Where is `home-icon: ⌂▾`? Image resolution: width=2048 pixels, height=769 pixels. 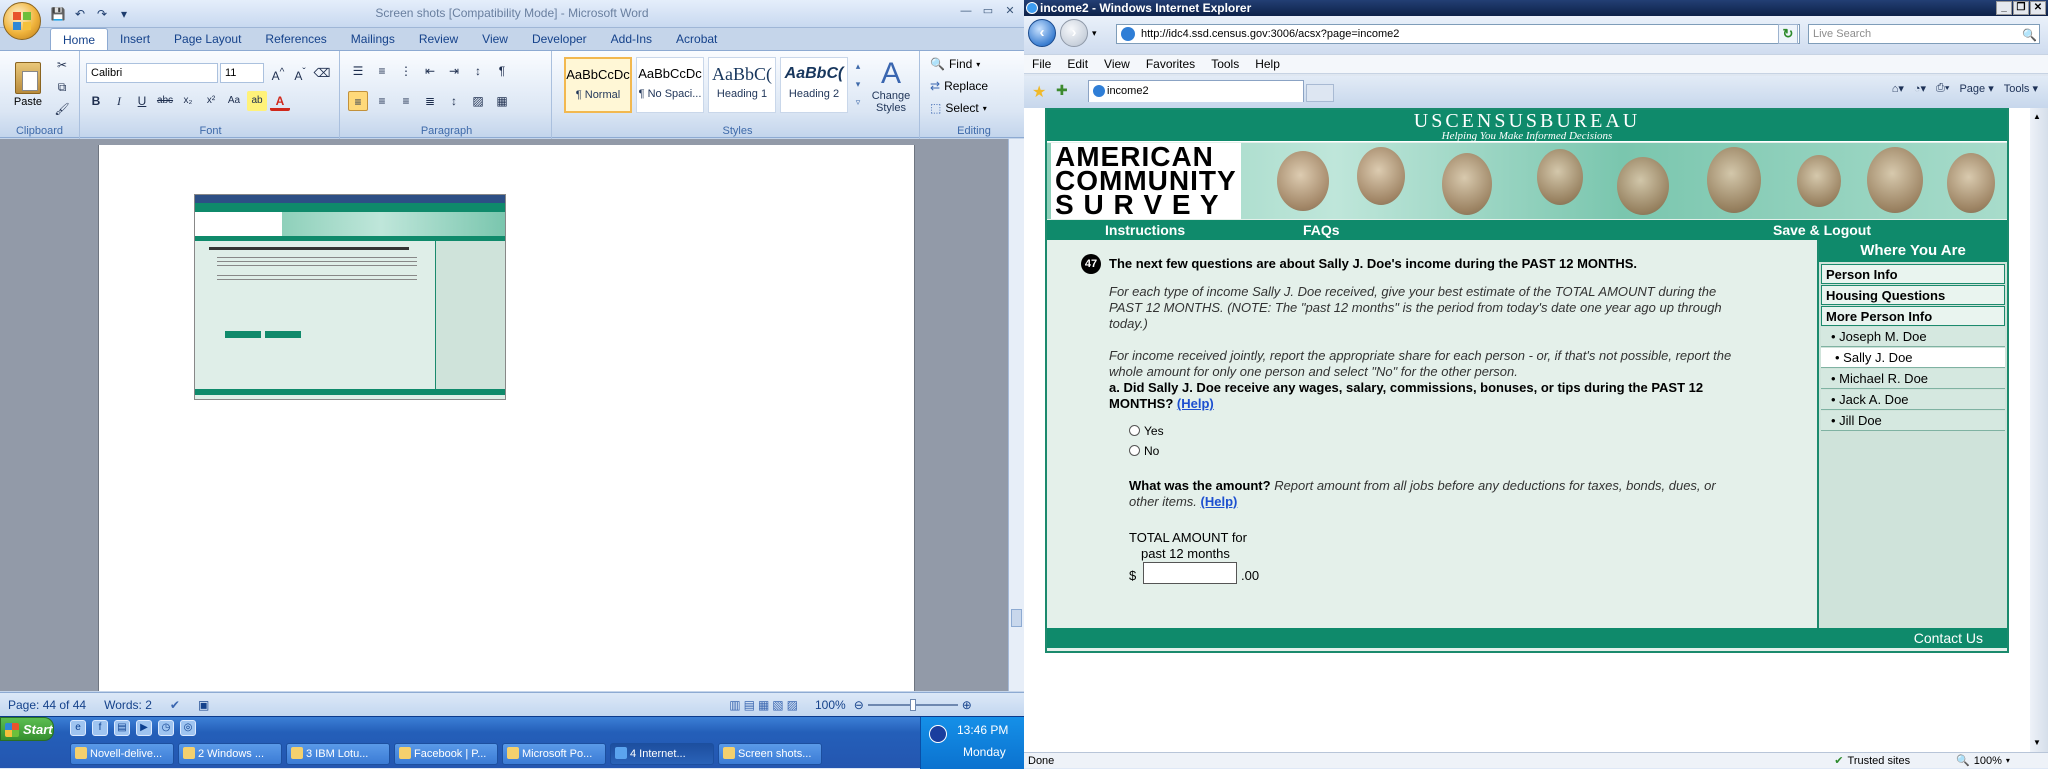 home-icon: ⌂▾ is located at coordinates (1898, 88).